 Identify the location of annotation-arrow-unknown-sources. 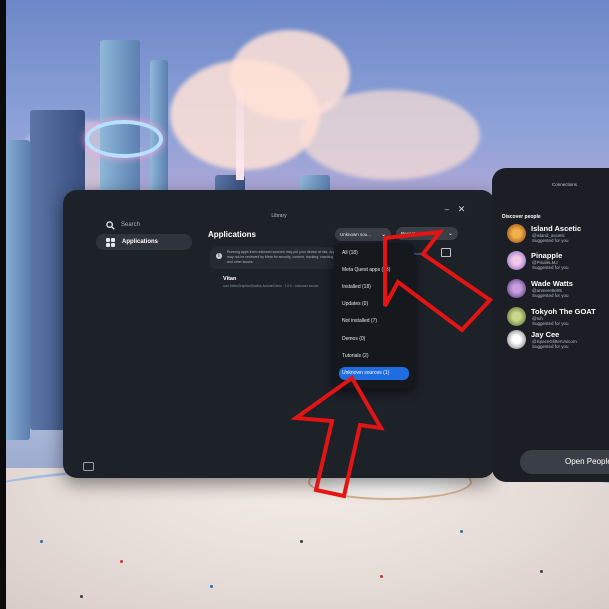
(337, 437).